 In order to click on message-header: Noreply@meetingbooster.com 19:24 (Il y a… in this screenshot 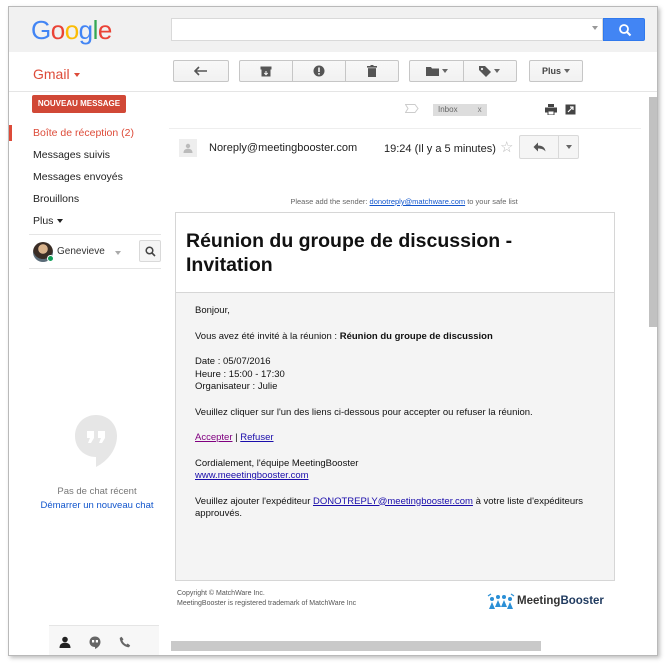, I will do `click(405, 148)`.